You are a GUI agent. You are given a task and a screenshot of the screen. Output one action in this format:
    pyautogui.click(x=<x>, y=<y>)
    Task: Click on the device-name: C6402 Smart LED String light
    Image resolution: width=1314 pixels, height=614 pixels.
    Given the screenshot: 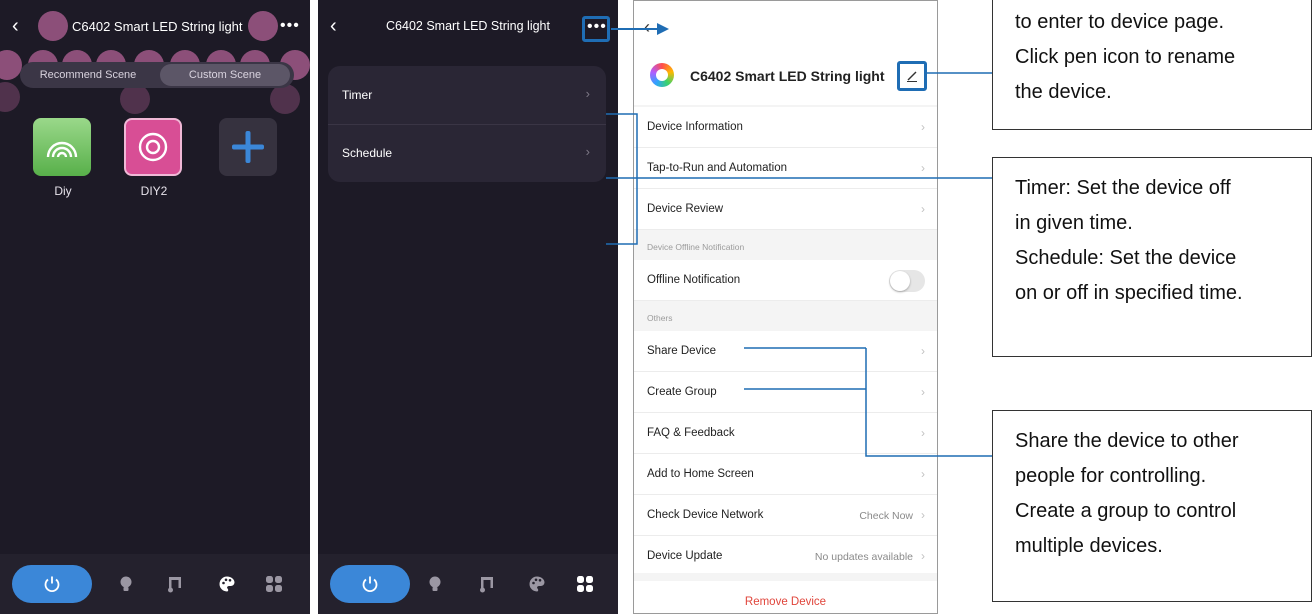 What is the action you would take?
    pyautogui.click(x=787, y=76)
    